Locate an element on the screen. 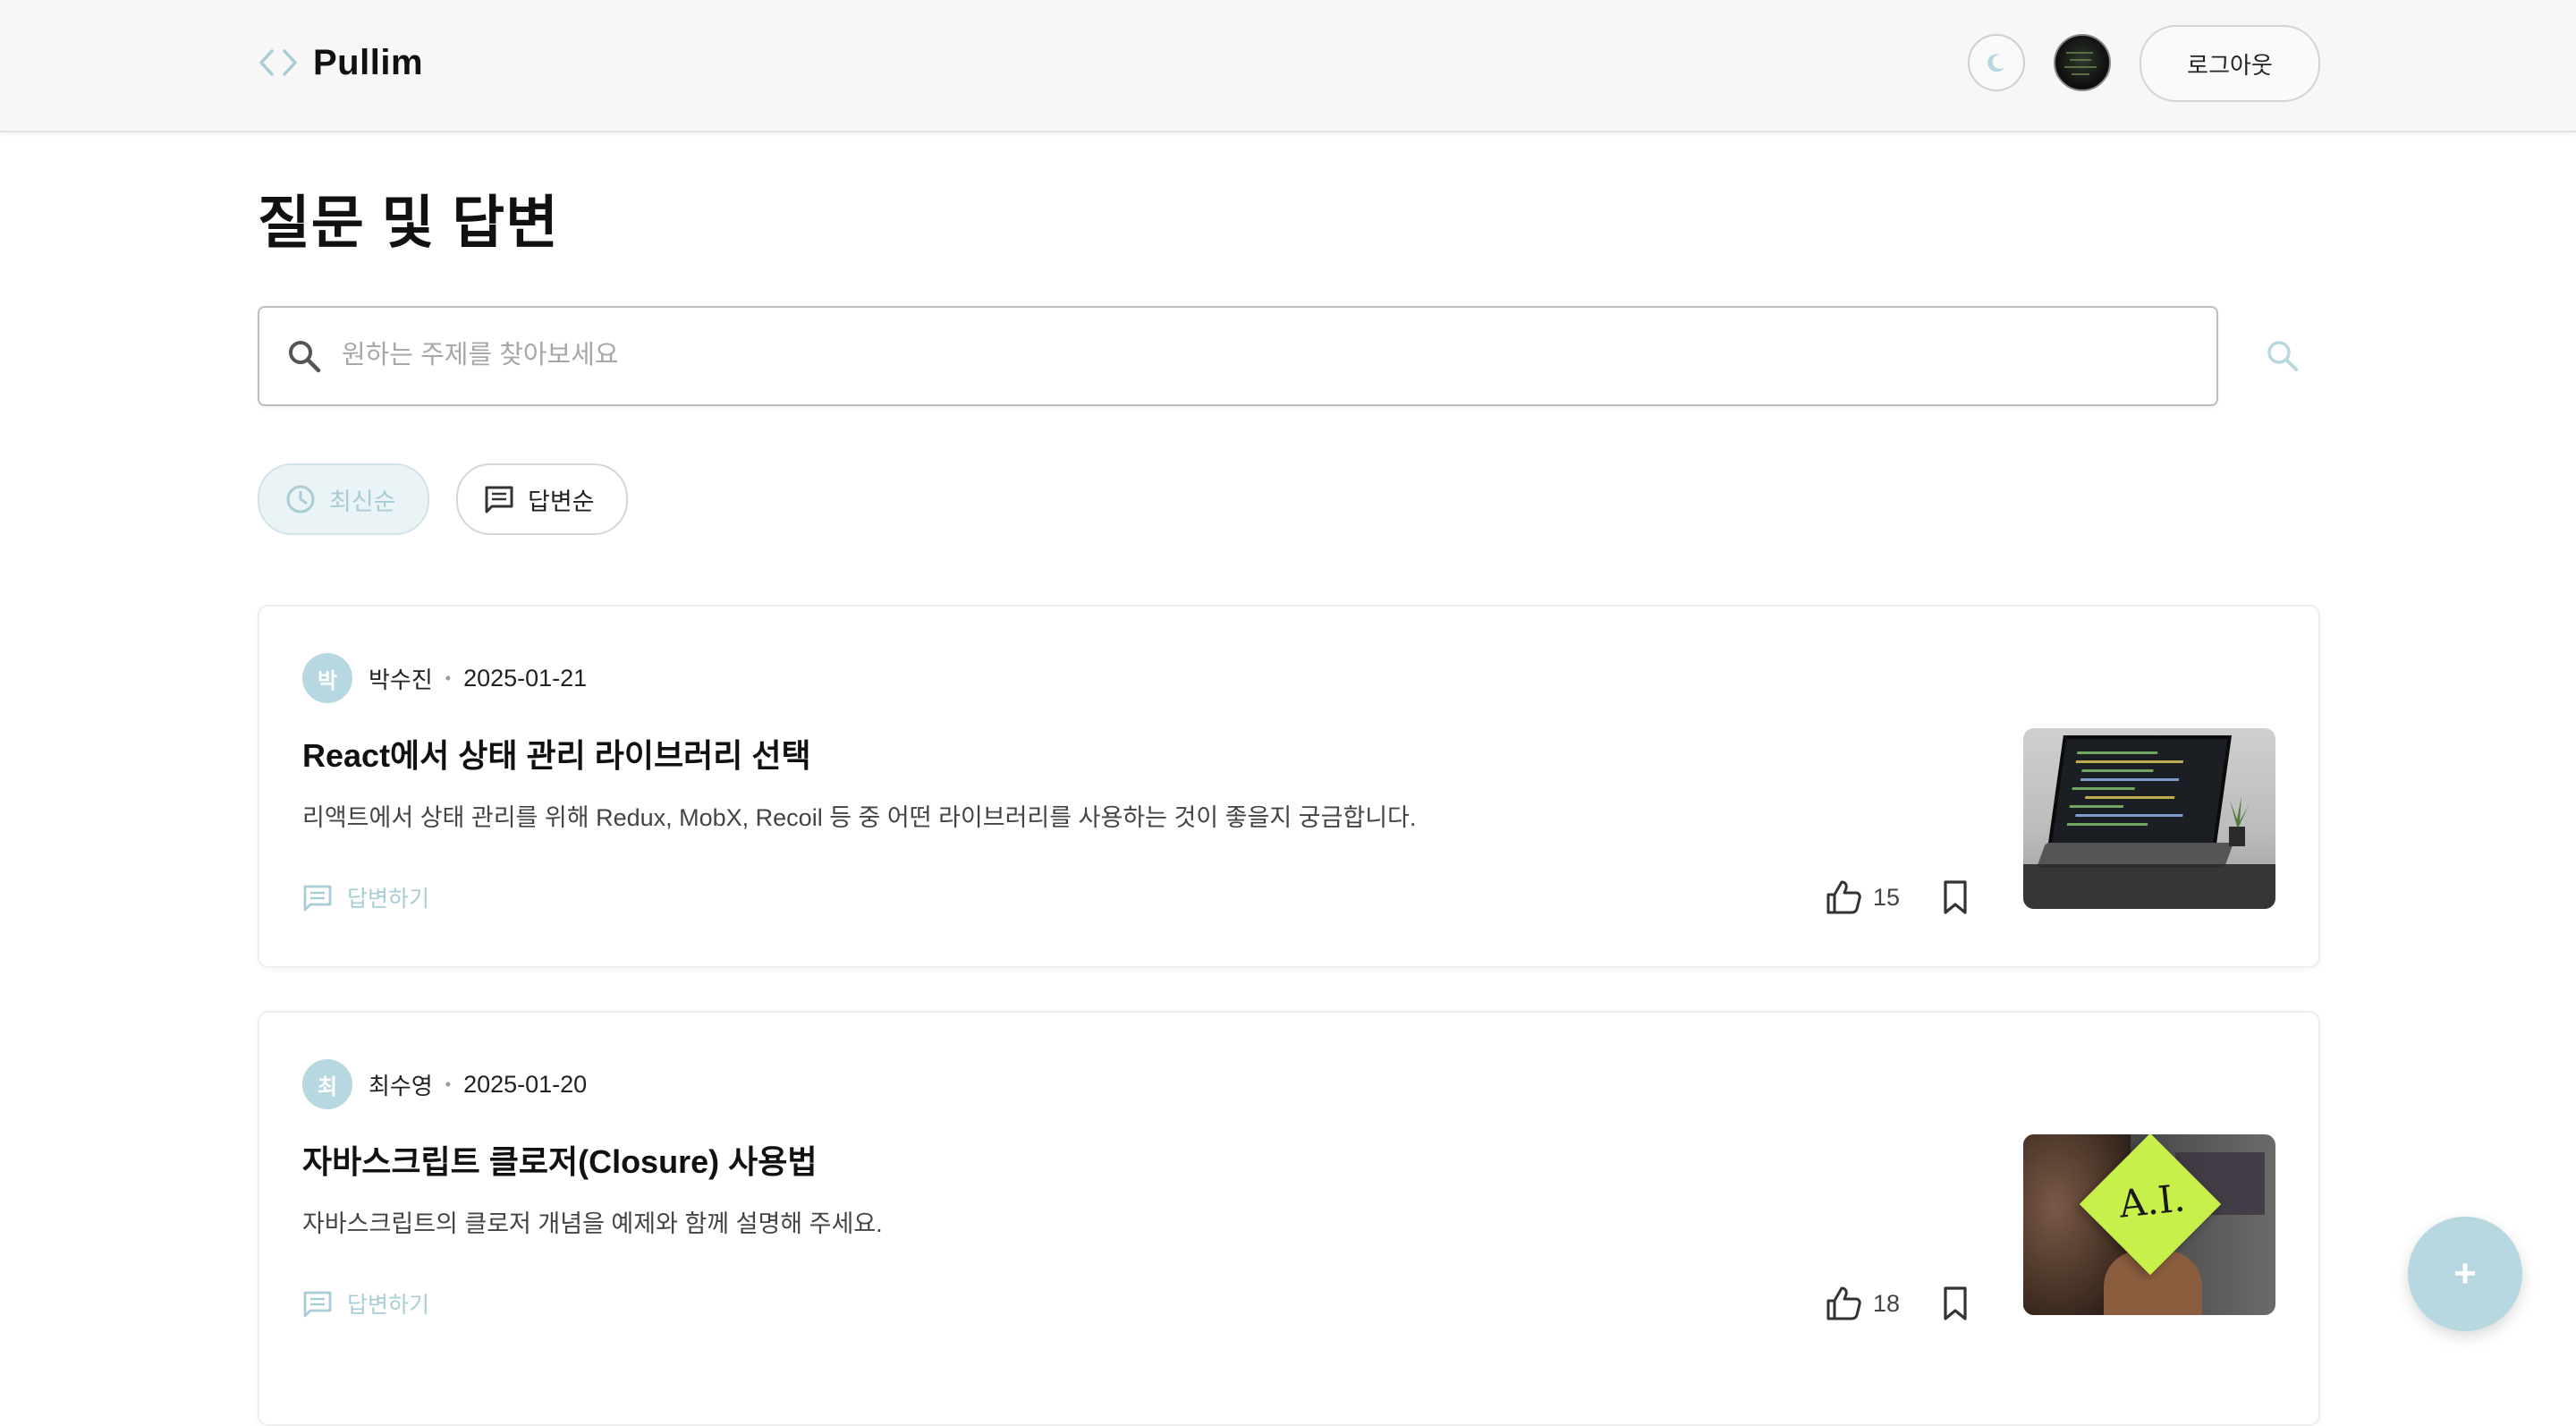 The image size is (2576, 1426). like-count: 15 is located at coordinates (1887, 897).